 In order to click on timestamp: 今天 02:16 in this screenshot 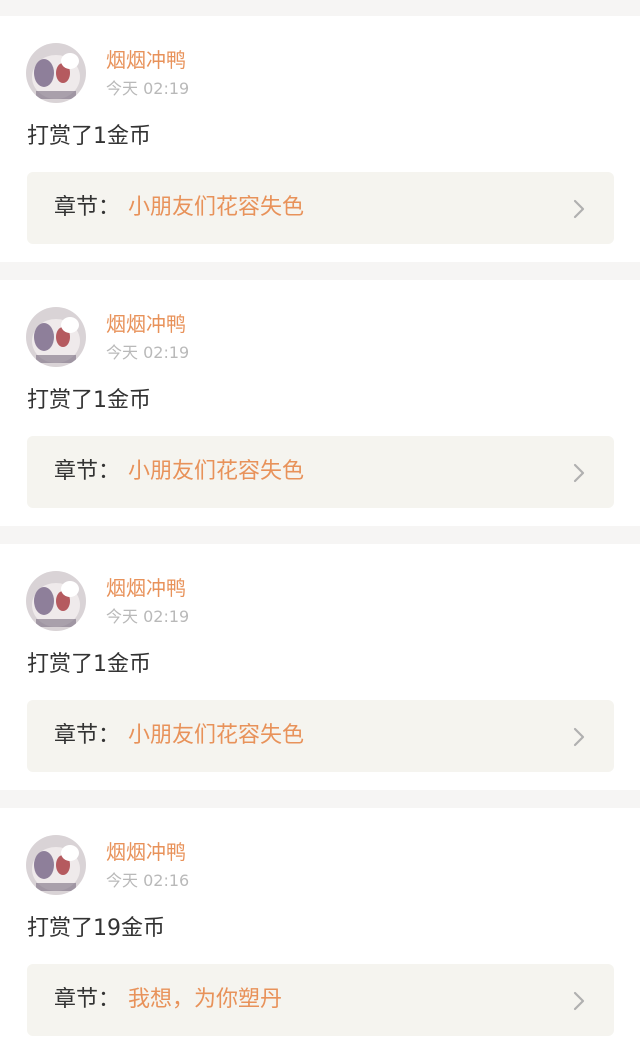, I will do `click(148, 880)`.